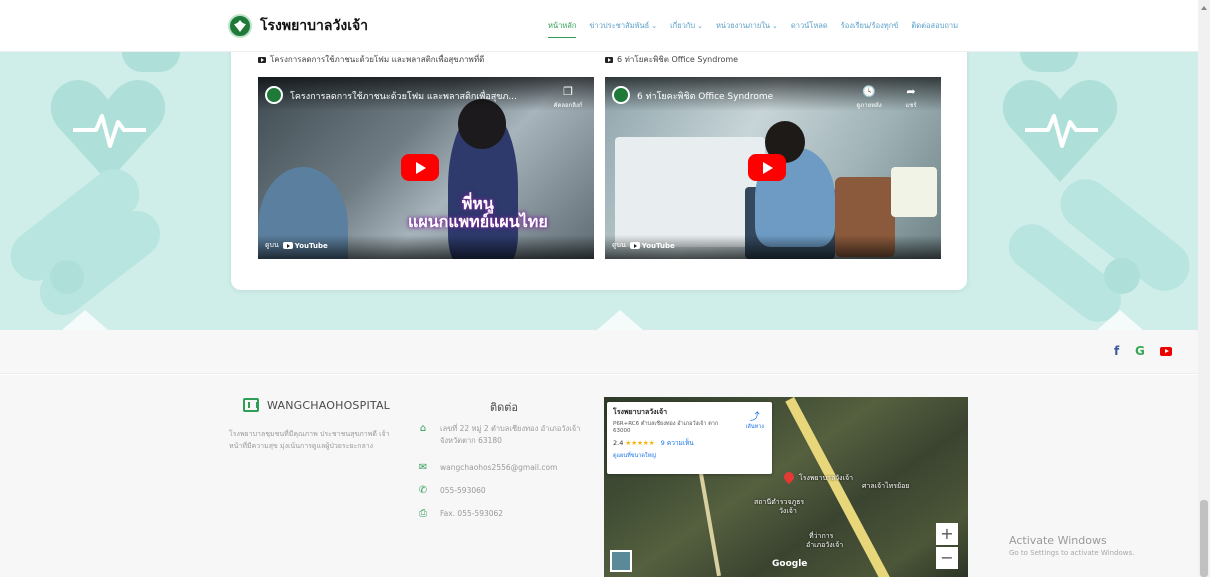  What do you see at coordinates (240, 26) in the screenshot?
I see `hospital-logo-icon` at bounding box center [240, 26].